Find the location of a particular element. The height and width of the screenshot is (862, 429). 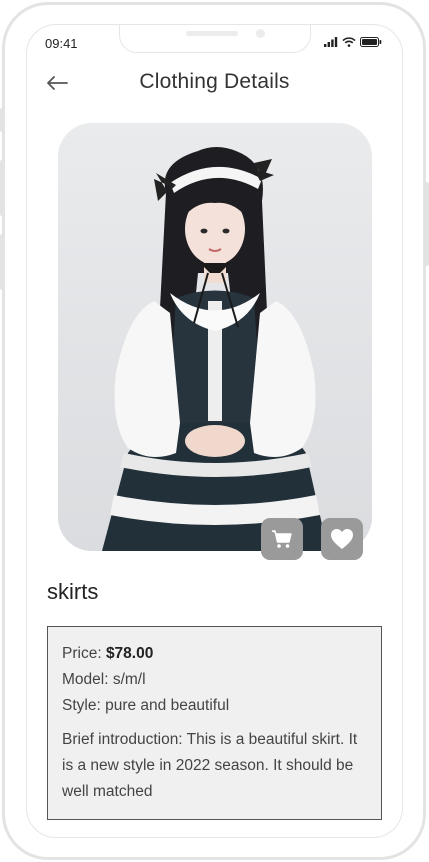

shopping-cart-icon is located at coordinates (282, 539).